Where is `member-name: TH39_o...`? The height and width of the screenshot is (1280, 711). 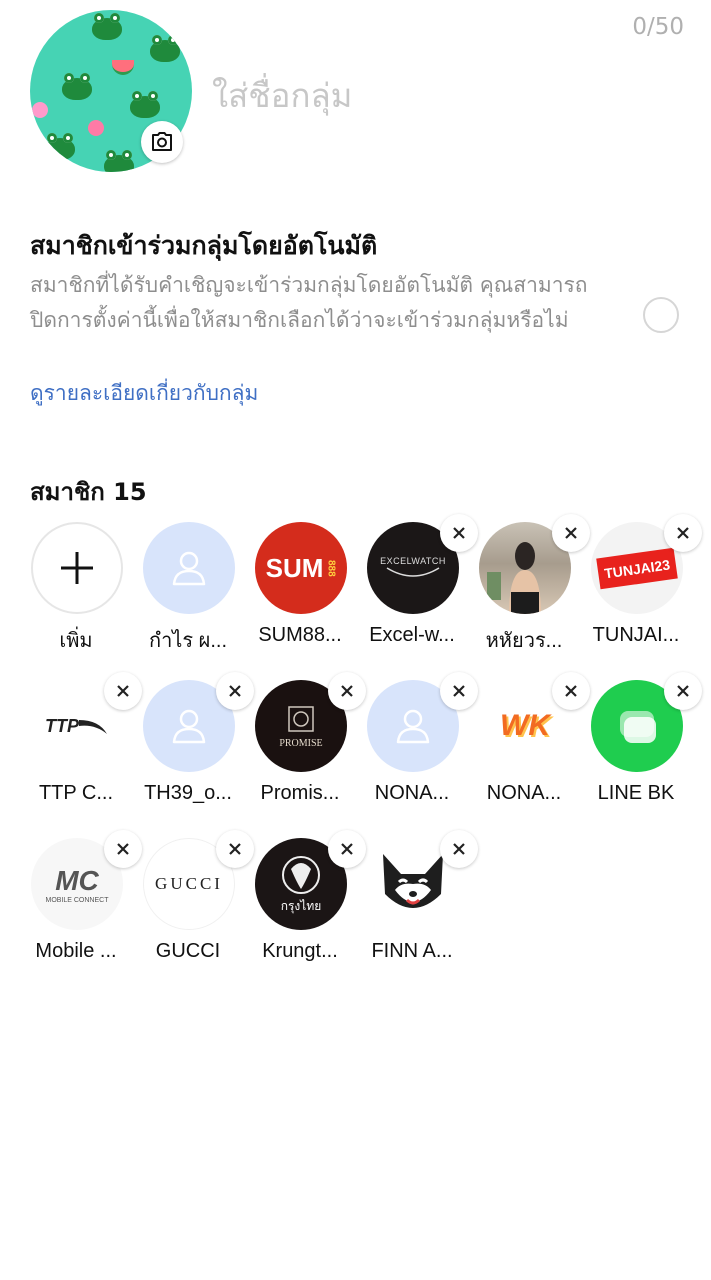 member-name: TH39_o... is located at coordinates (188, 793).